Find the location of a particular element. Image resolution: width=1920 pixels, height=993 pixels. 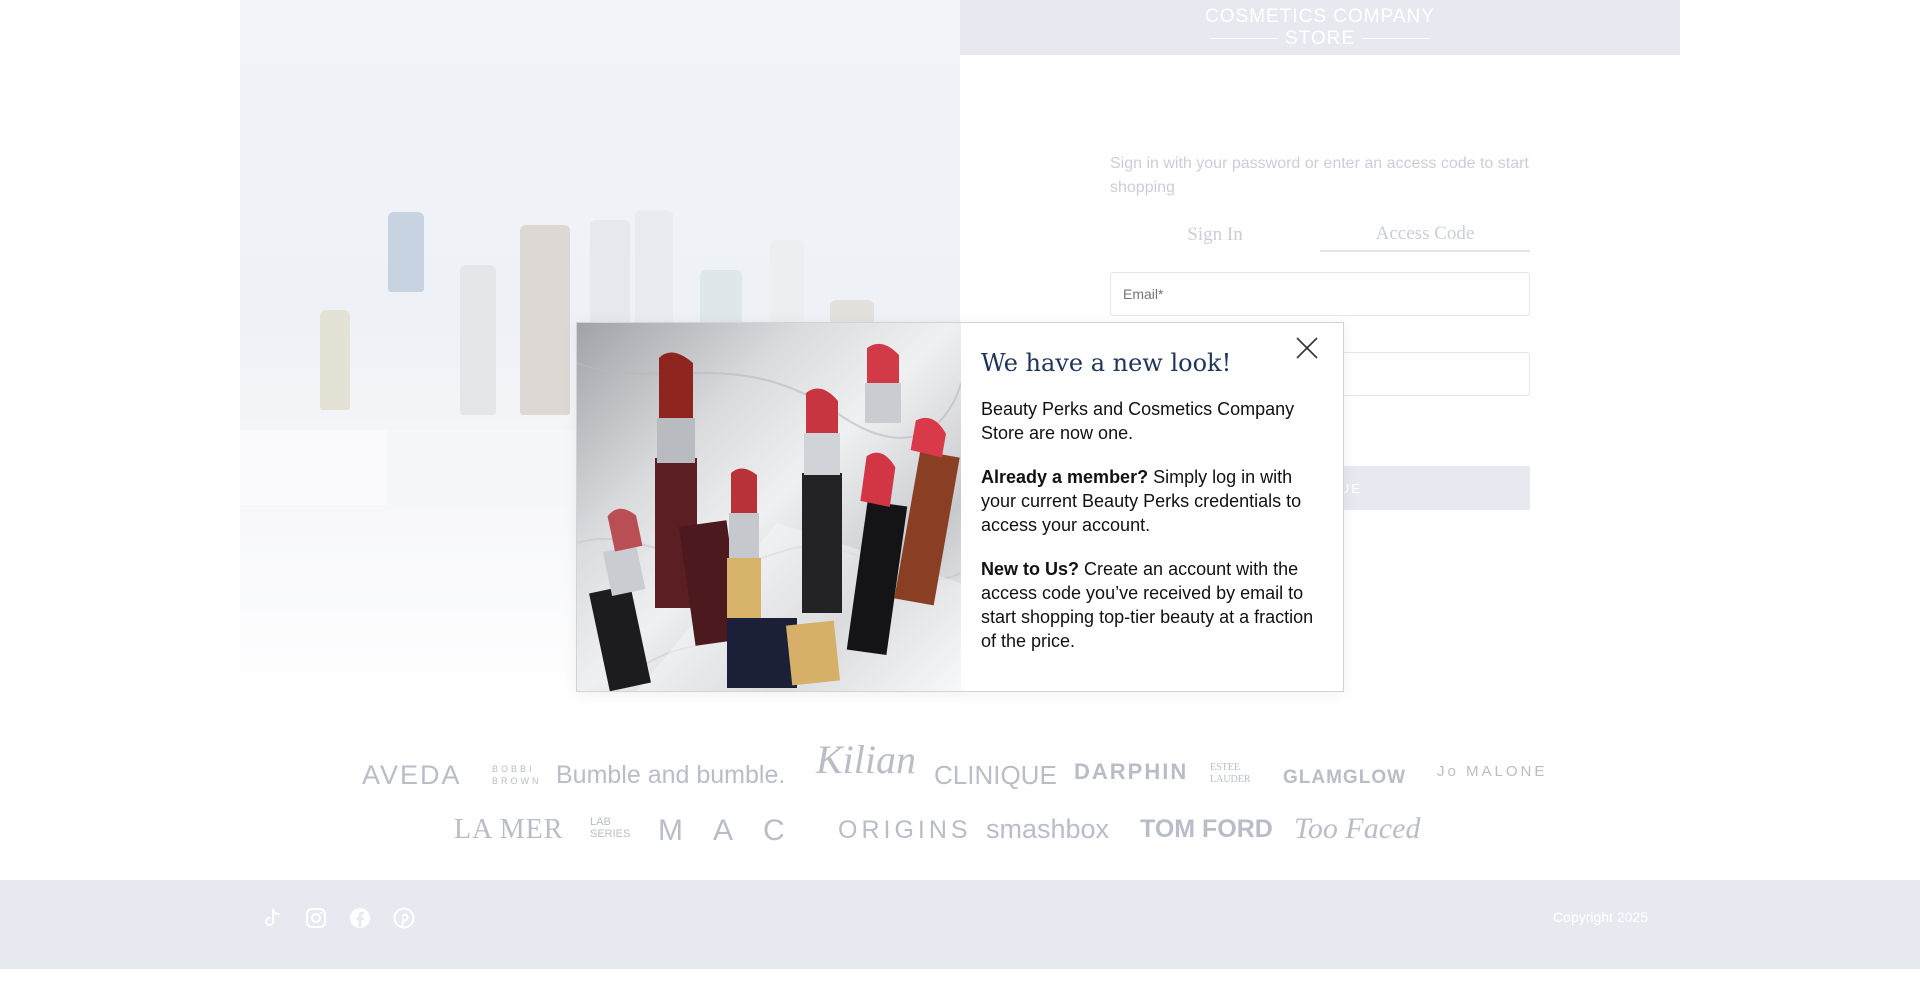

store-header: COSMETICS COMPANY STORE is located at coordinates (1320, 27).